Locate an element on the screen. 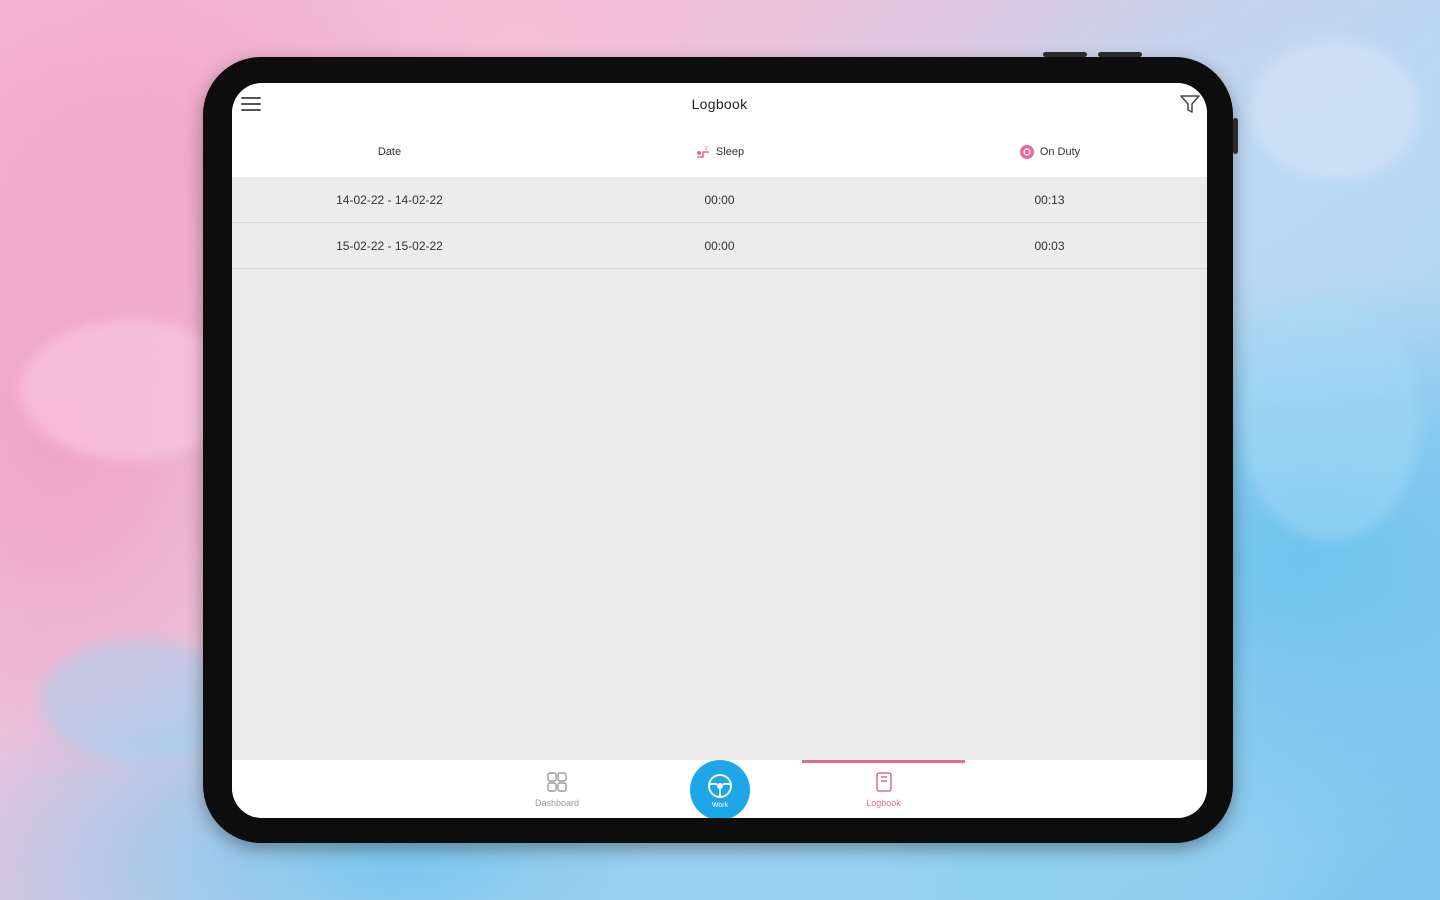  bottom-navigation: Dashboard Work Logbook is located at coordinates (719, 789).